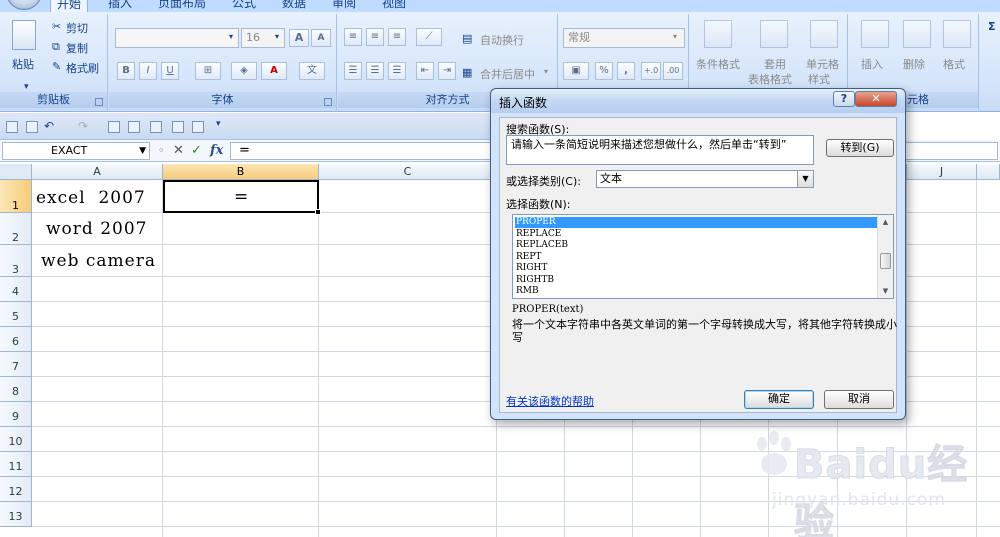 This screenshot has height=537, width=1000. I want to click on column-header-c: C, so click(408, 172).